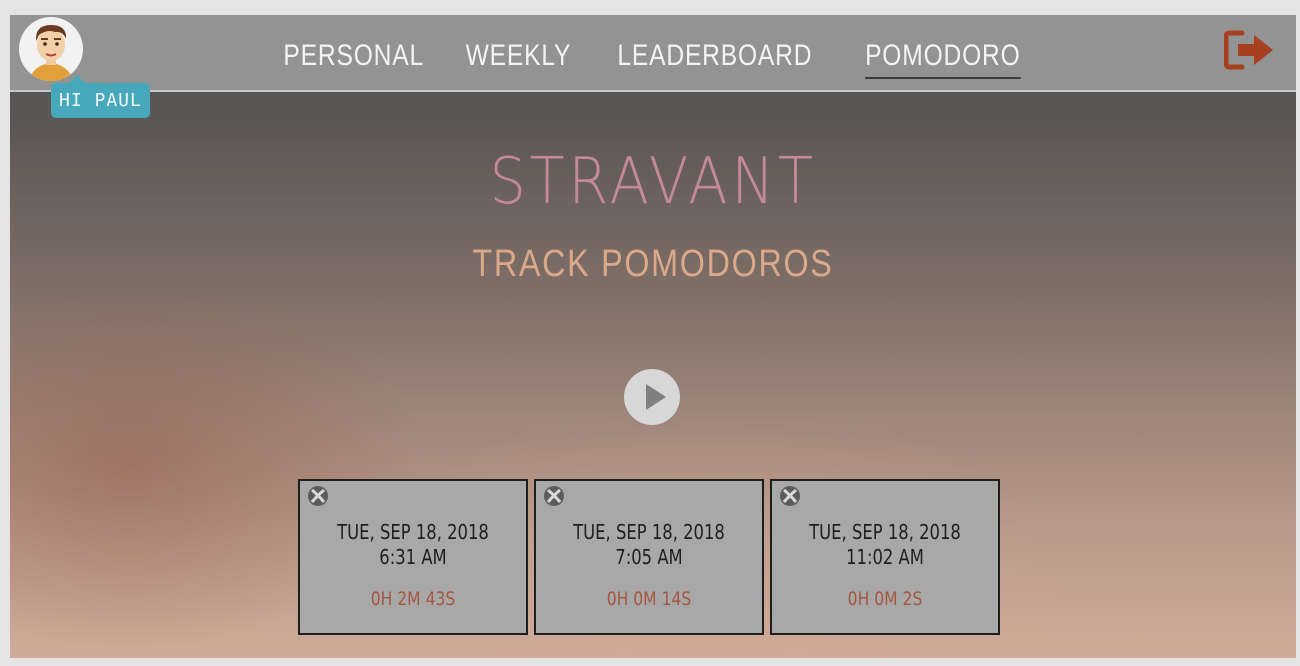 The image size is (1300, 666). What do you see at coordinates (518, 53) in the screenshot?
I see `nav-weekly: WEEKLY` at bounding box center [518, 53].